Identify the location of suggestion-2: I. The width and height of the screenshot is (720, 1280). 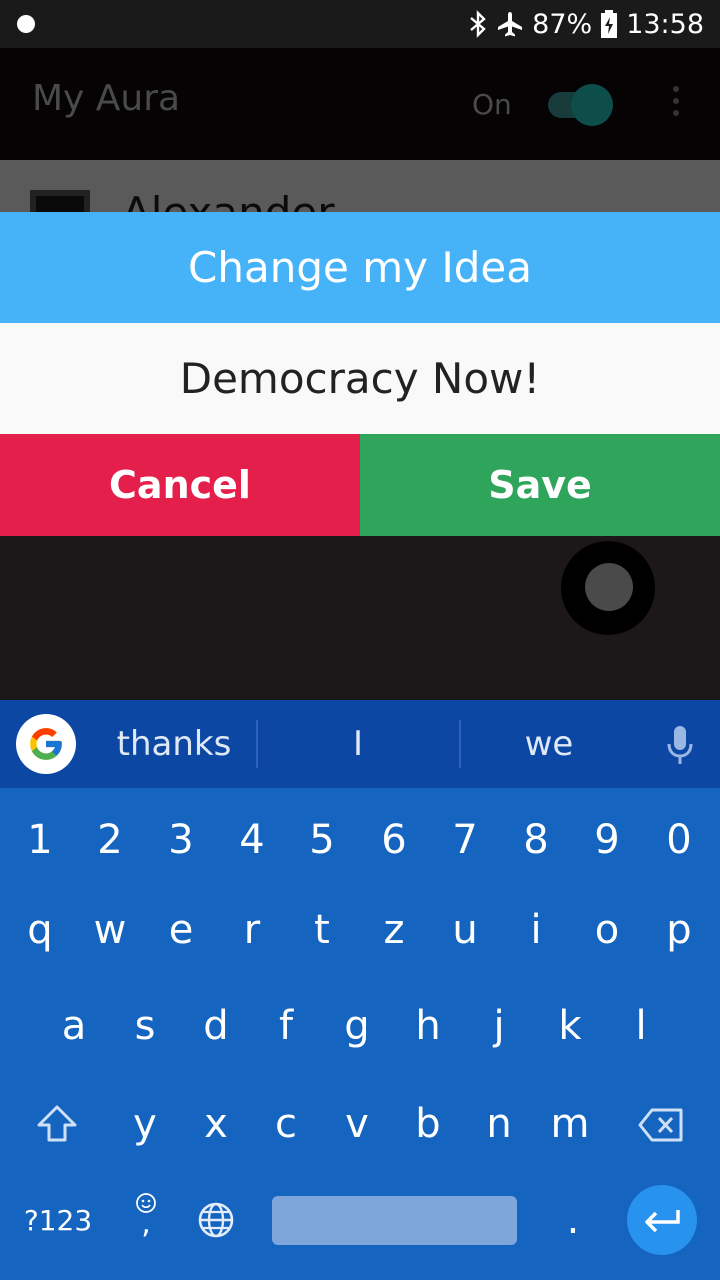
(358, 744).